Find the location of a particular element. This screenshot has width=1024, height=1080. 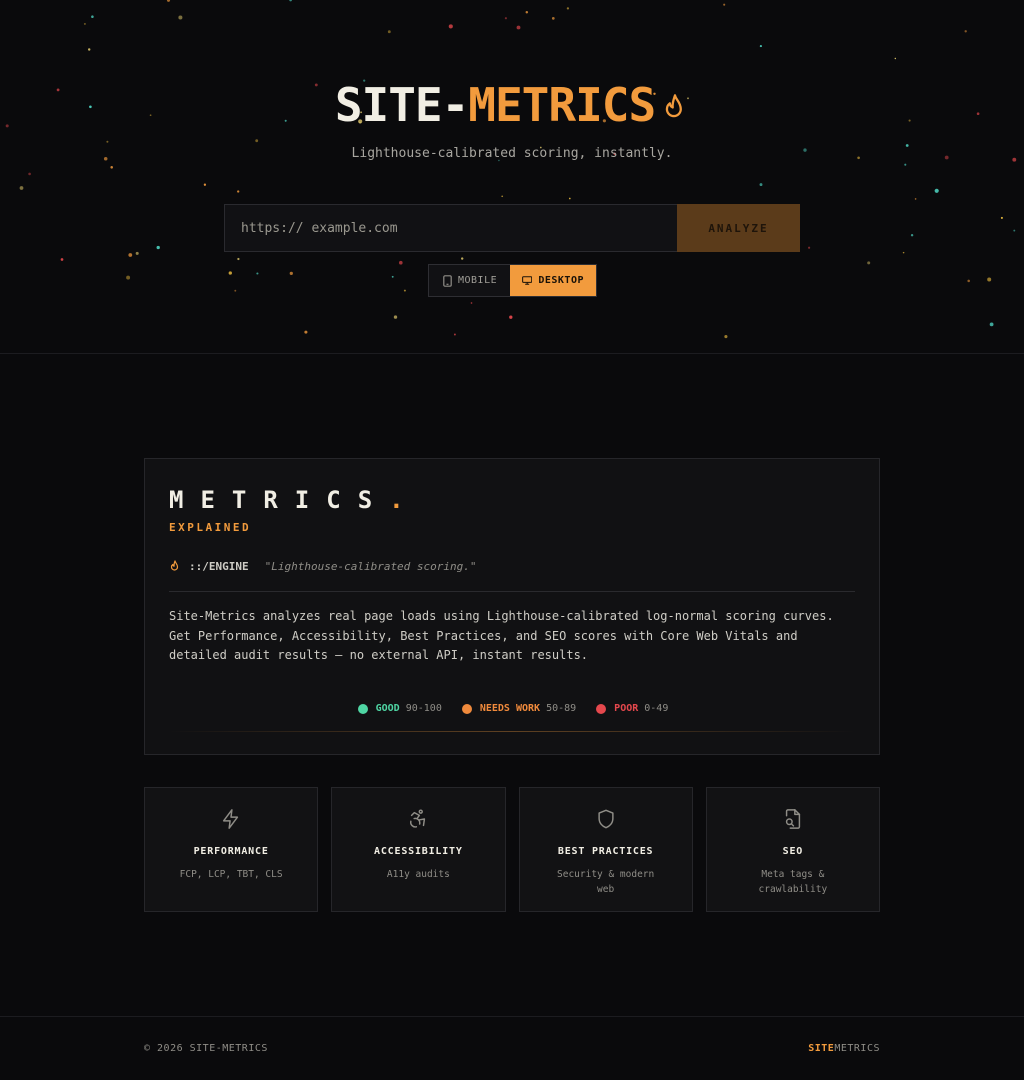

legend-needs-work-label: NEEDS WORK is located at coordinates (510, 708).